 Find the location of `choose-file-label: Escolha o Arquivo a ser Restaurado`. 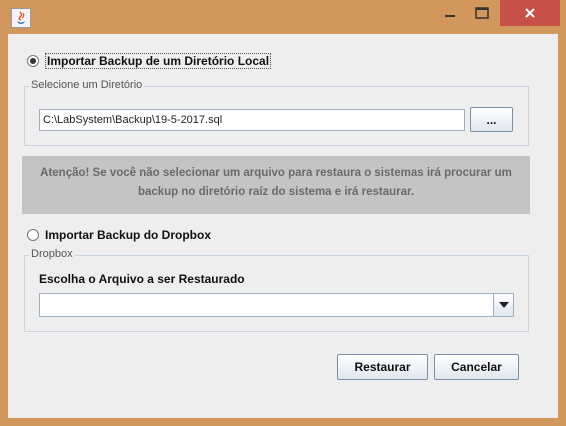

choose-file-label: Escolha o Arquivo a ser Restaurado is located at coordinates (142, 279).